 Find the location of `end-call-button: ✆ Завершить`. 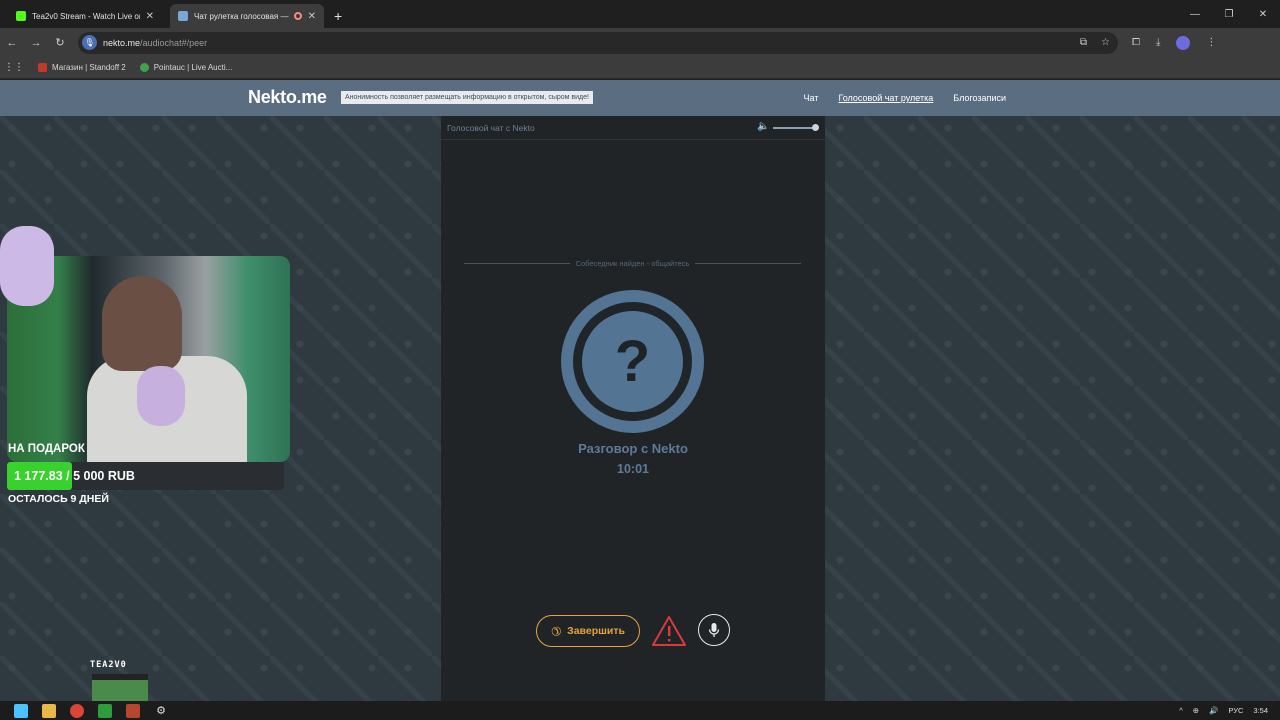

end-call-button: ✆ Завершить is located at coordinates (588, 631).